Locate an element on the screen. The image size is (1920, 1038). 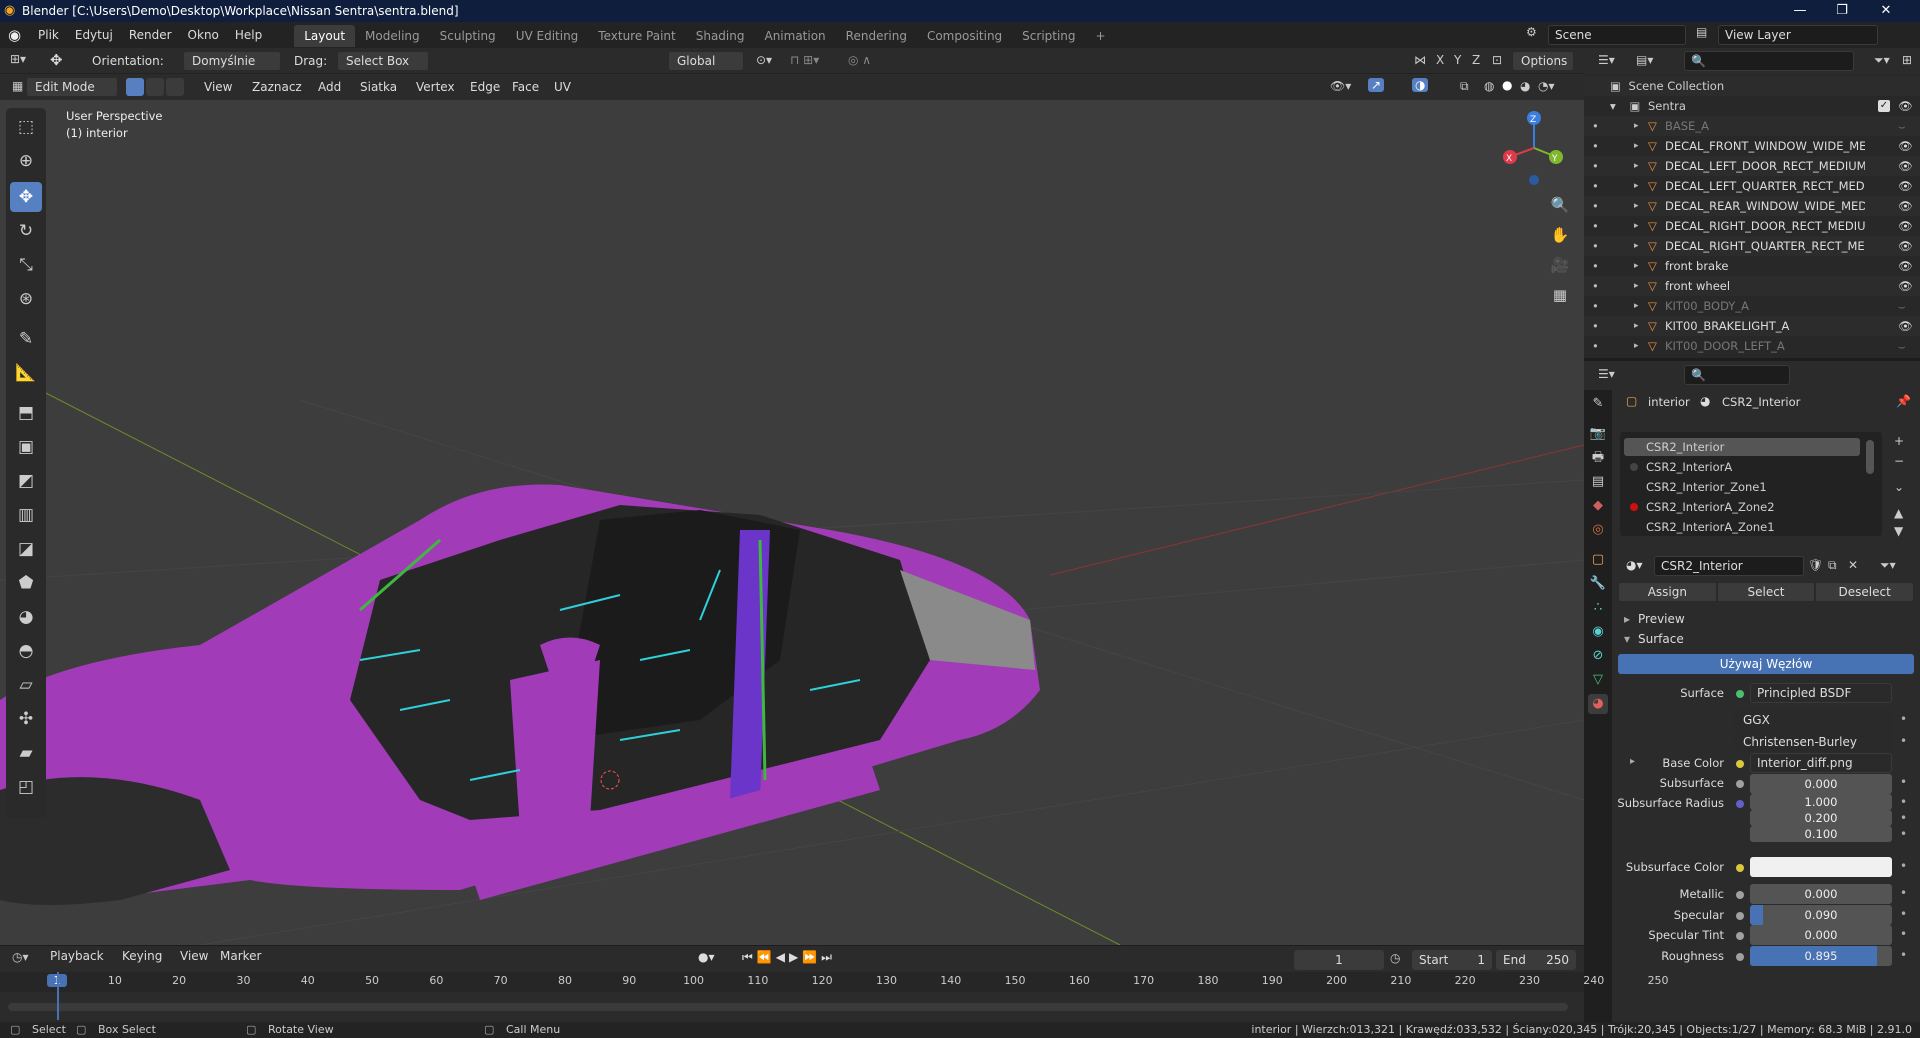
menu-render: Render is located at coordinates (150, 35).